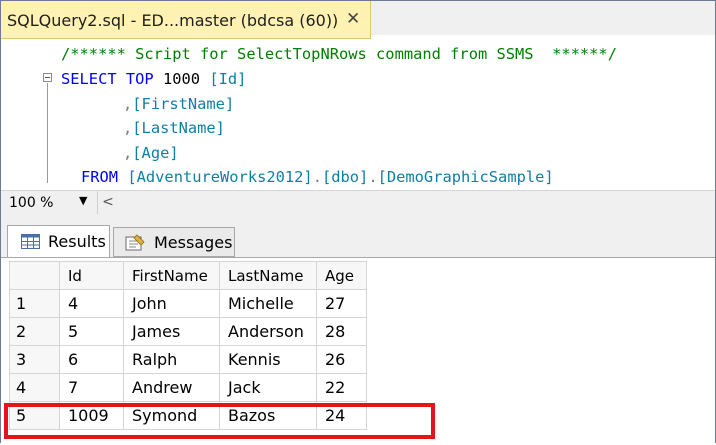  I want to click on table-row: 2 5 James Anderson 28, so click(188, 331).